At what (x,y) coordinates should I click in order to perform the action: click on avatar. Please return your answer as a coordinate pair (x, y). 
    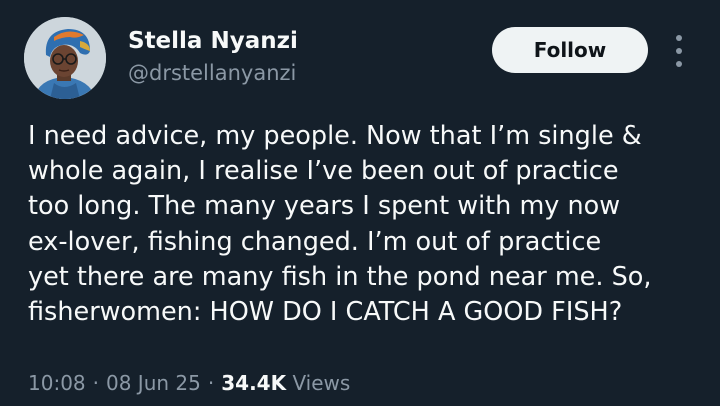
    Looking at the image, I should click on (65, 58).